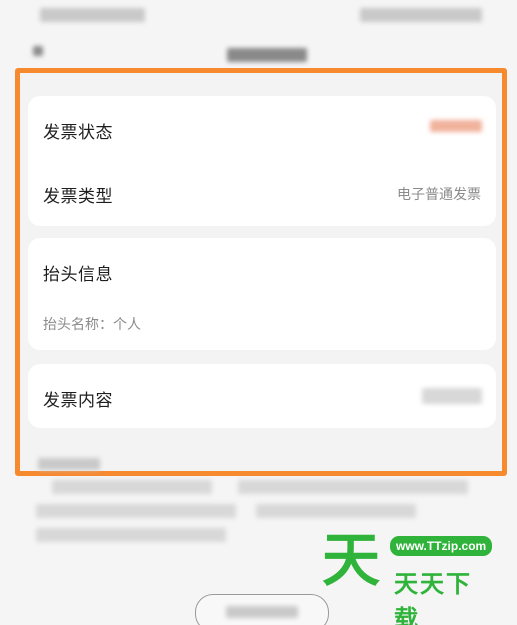 This screenshot has height=625, width=517. Describe the element at coordinates (351, 560) in the screenshot. I see `watermark-big-char: 天` at that location.